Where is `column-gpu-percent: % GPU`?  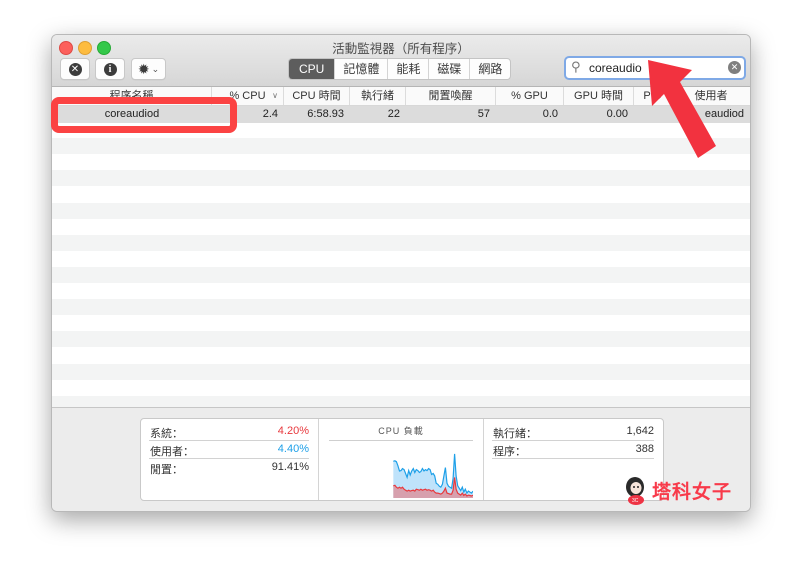 column-gpu-percent: % GPU is located at coordinates (530, 96).